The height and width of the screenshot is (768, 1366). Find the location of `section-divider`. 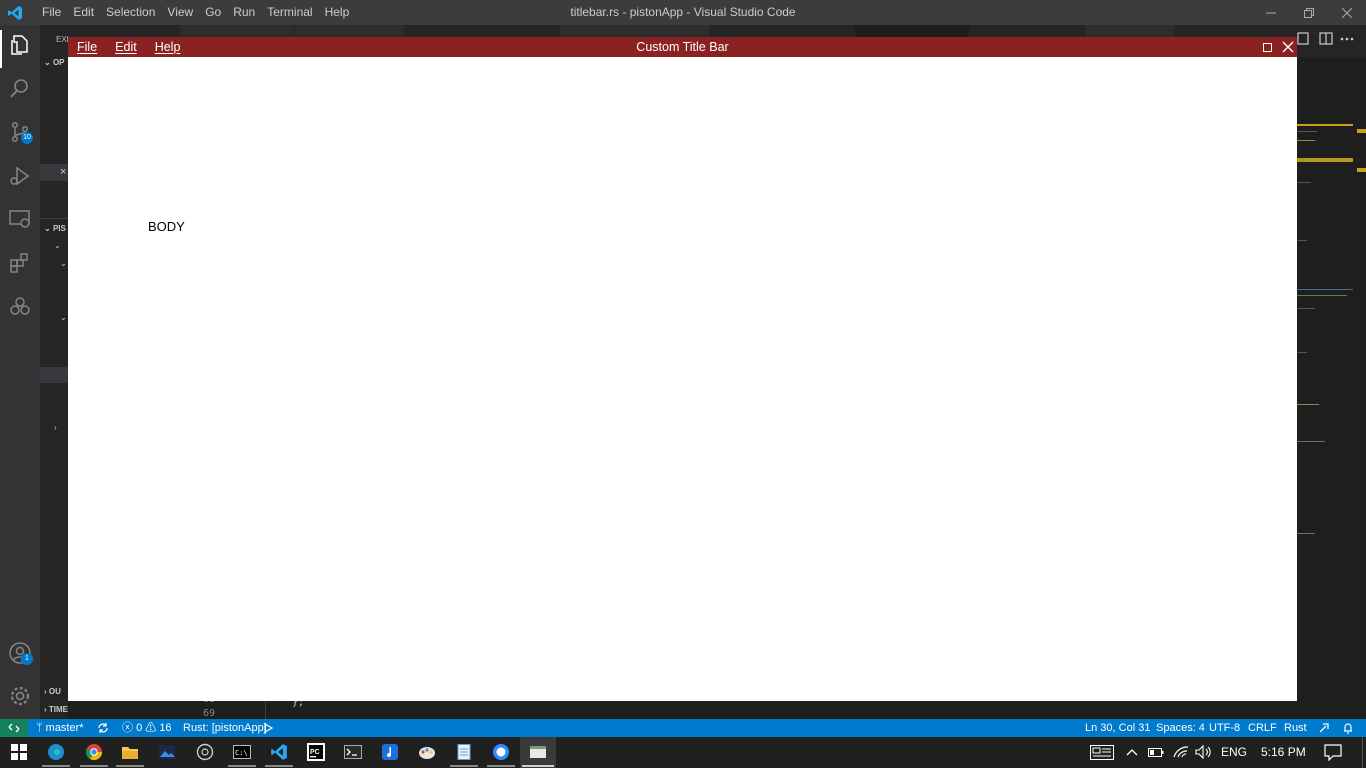

section-divider is located at coordinates (54, 218).